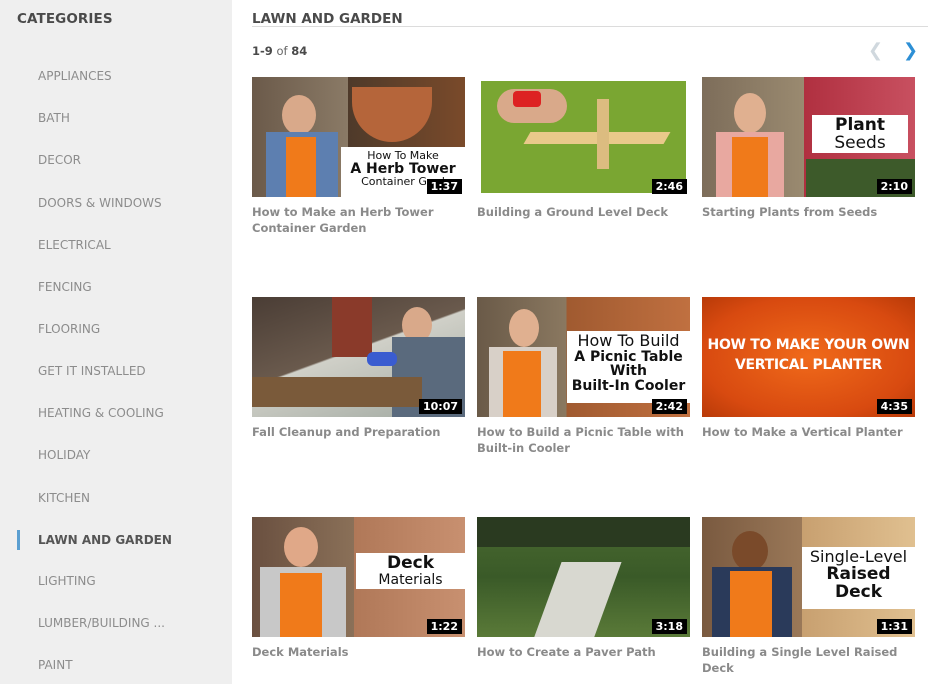  What do you see at coordinates (583, 652) in the screenshot?
I see `video-title: How to Create a Paver Path` at bounding box center [583, 652].